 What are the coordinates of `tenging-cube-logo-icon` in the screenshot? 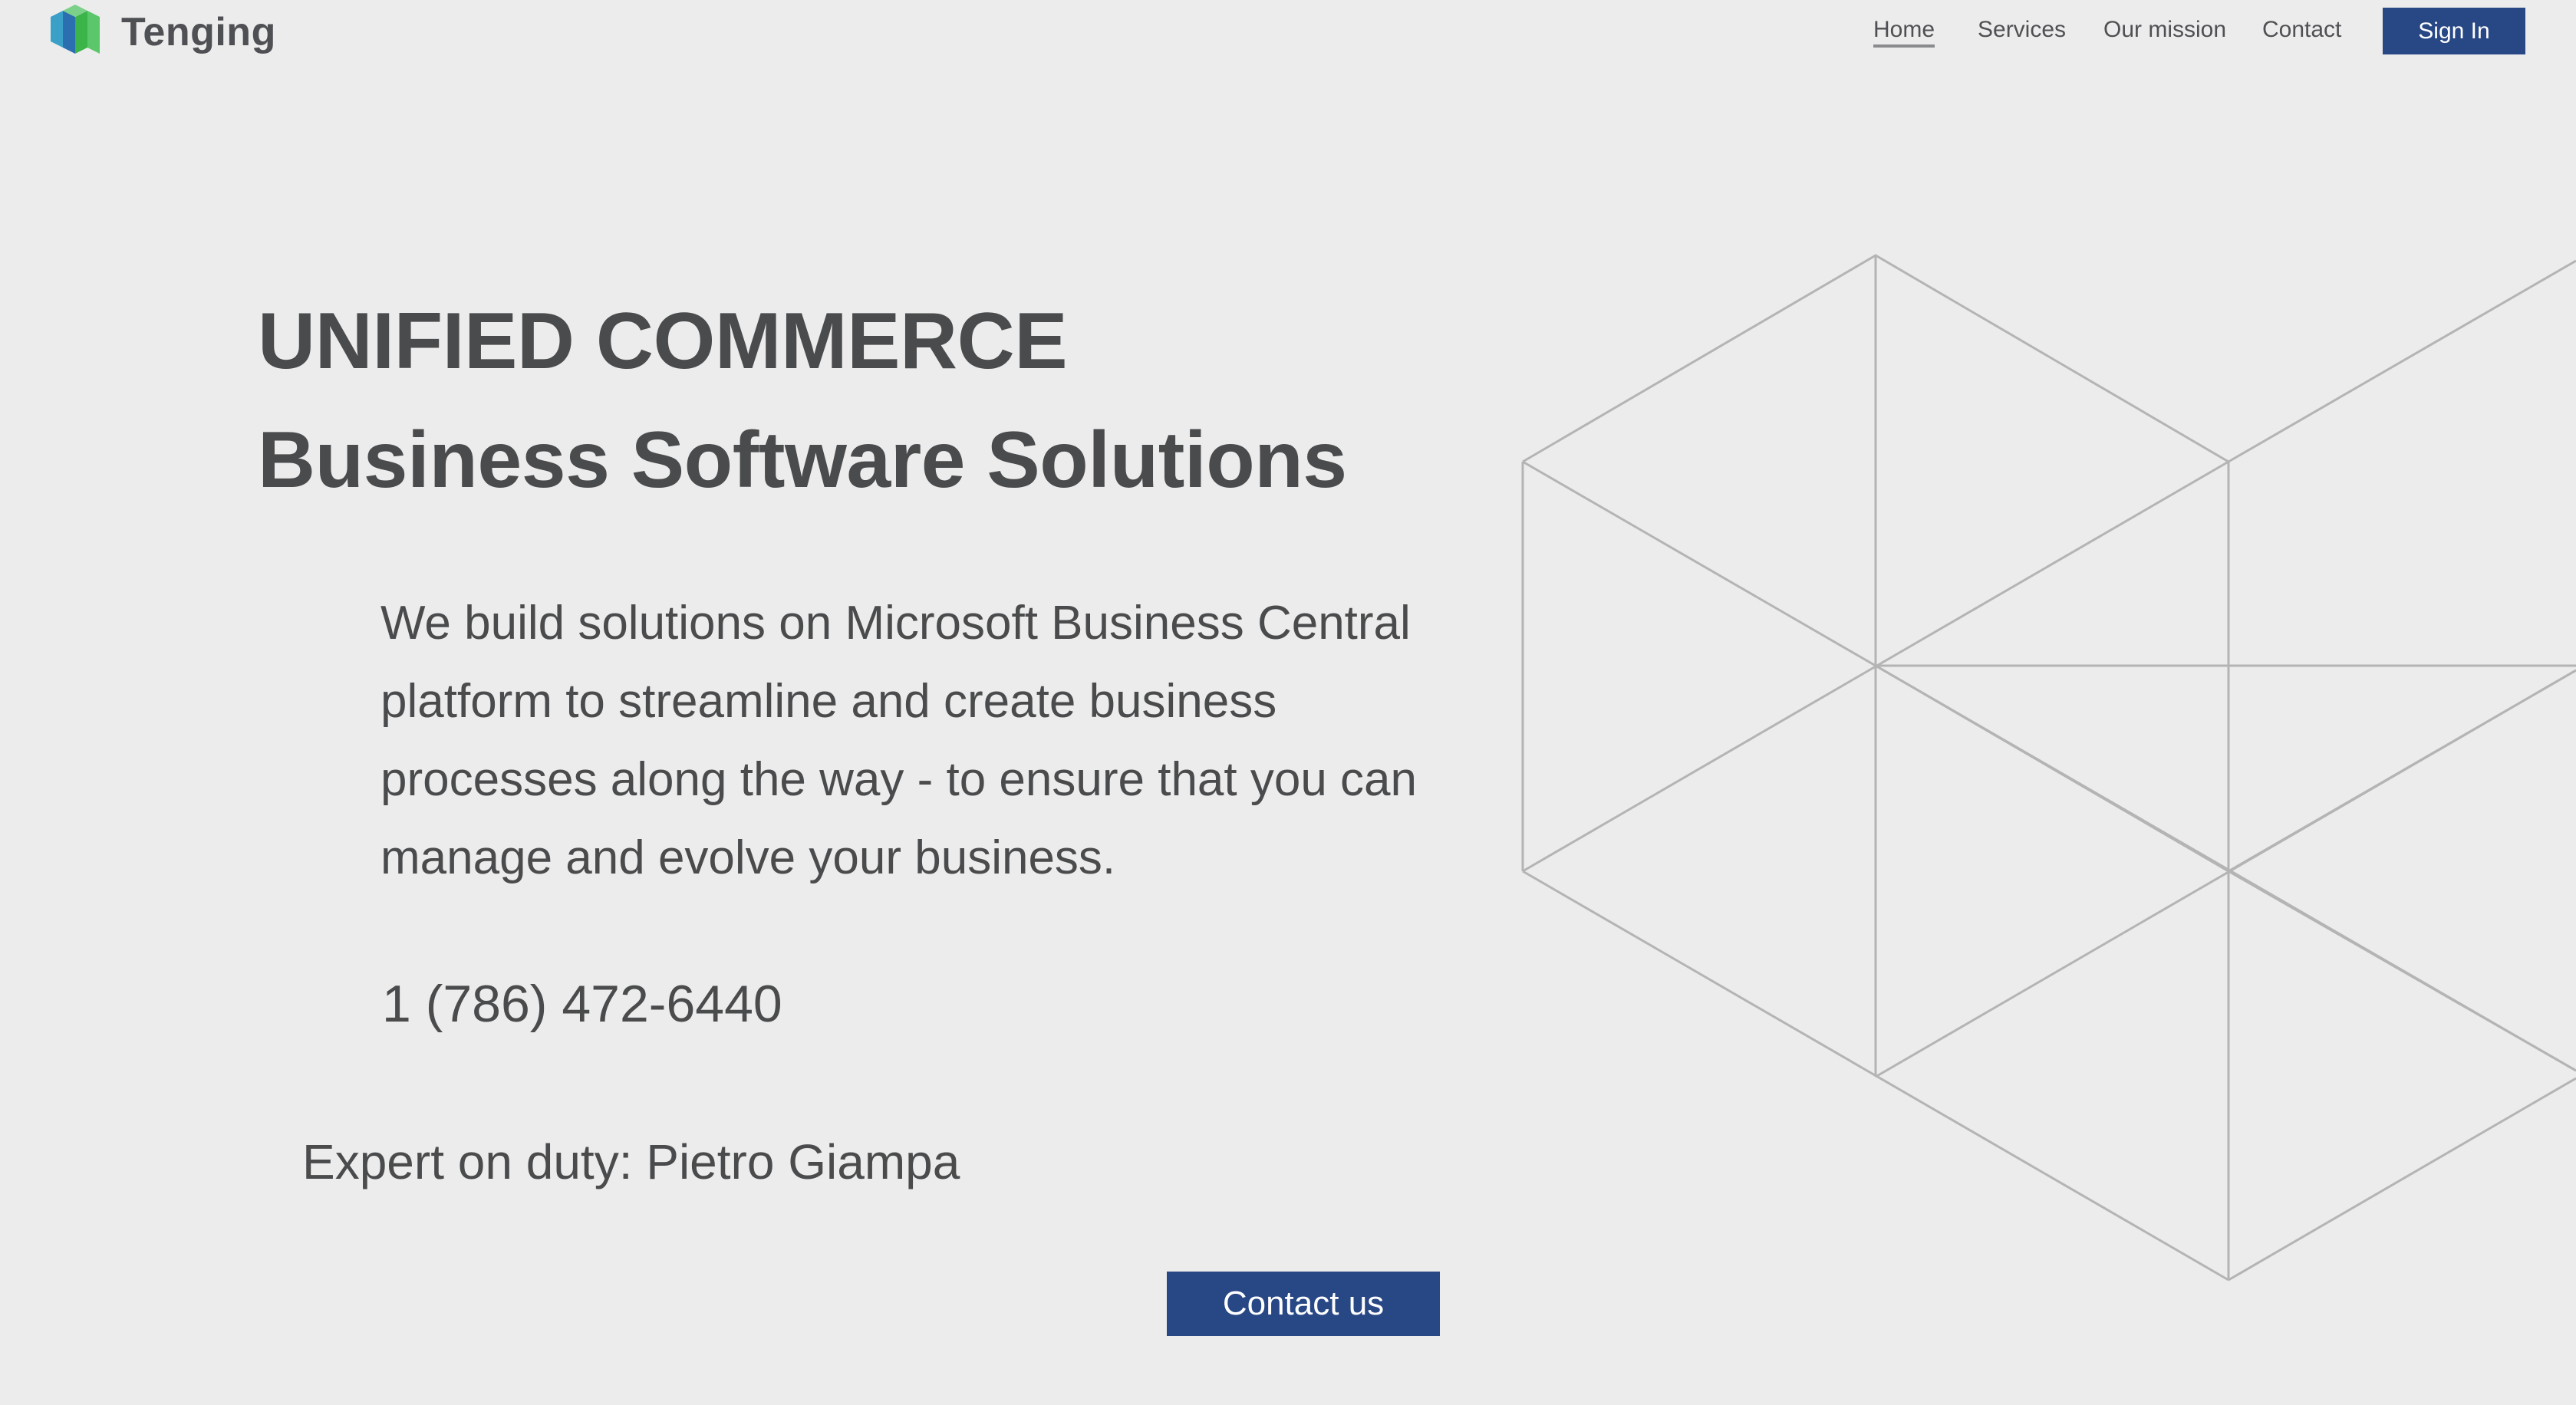 It's located at (75, 30).